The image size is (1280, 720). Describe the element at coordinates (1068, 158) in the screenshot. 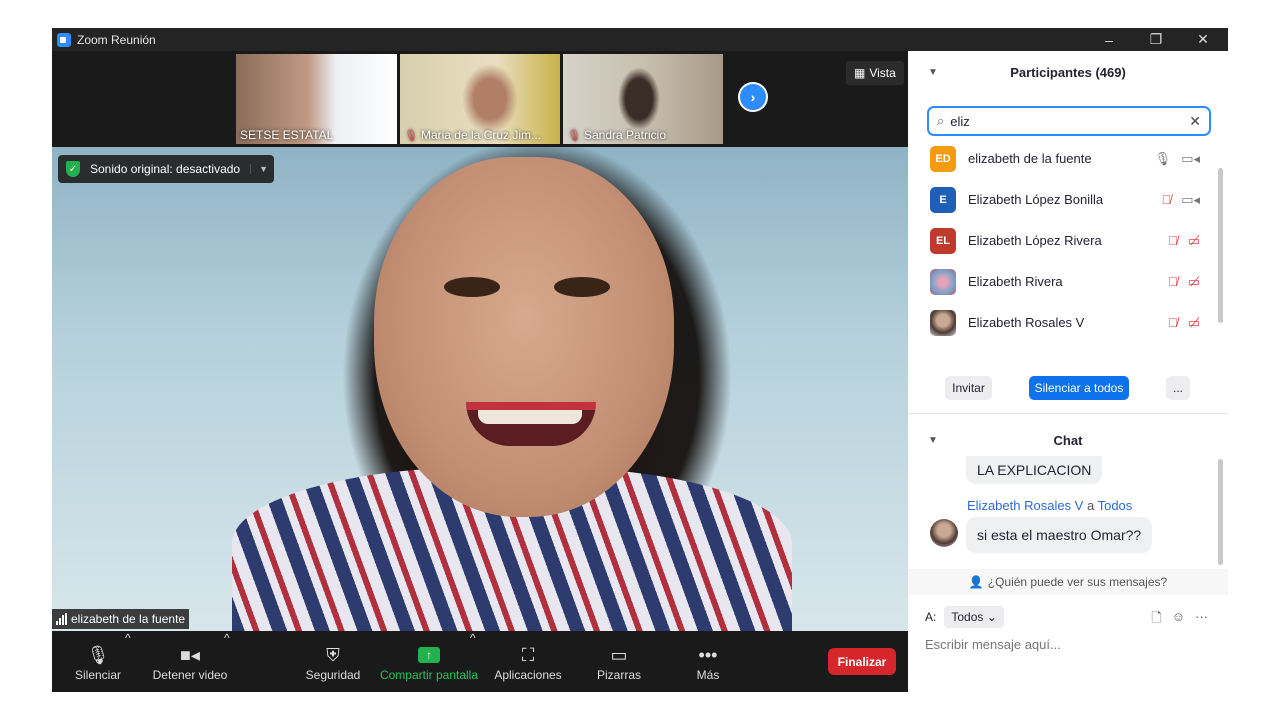

I see `participant-row: ED elizabeth de la fuente 🎙 ▭◂` at that location.